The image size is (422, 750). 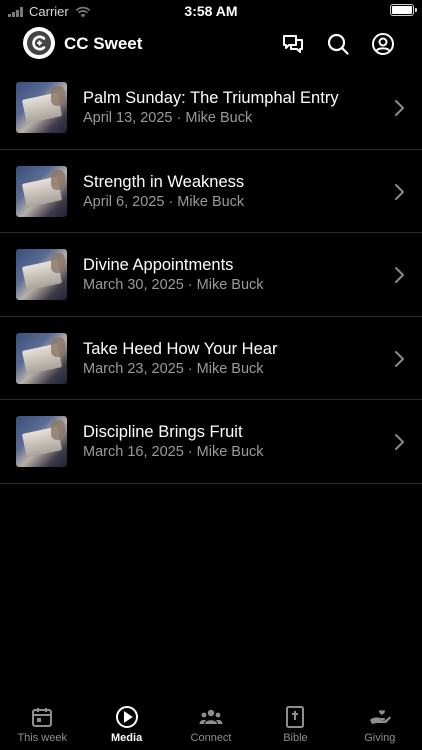 I want to click on search-button, so click(x=338, y=44).